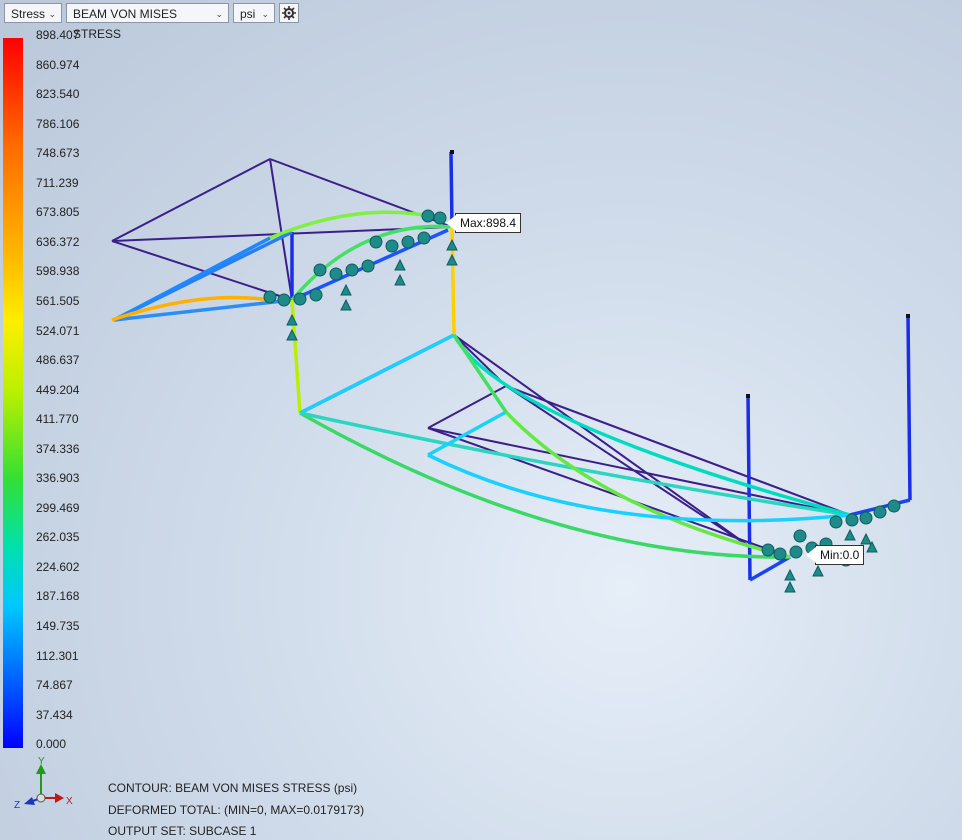 Image resolution: width=962 pixels, height=840 pixels. I want to click on status-contour: CONTOUR: BEAM VON MISES STRESS (psi), so click(233, 788).